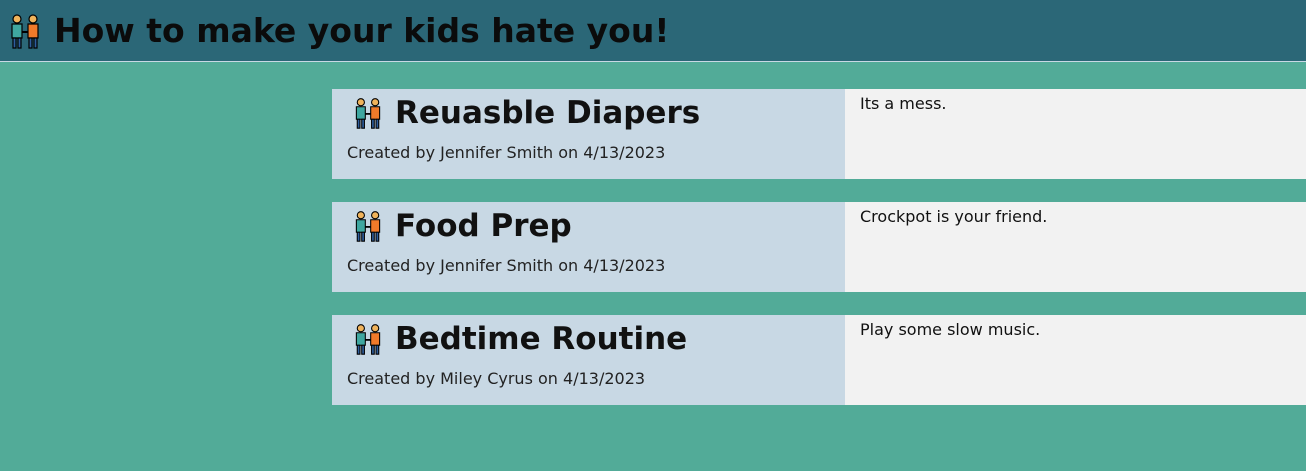 The image size is (1306, 471). Describe the element at coordinates (541, 338) in the screenshot. I see `post-title-text: Bedtime Routine` at that location.